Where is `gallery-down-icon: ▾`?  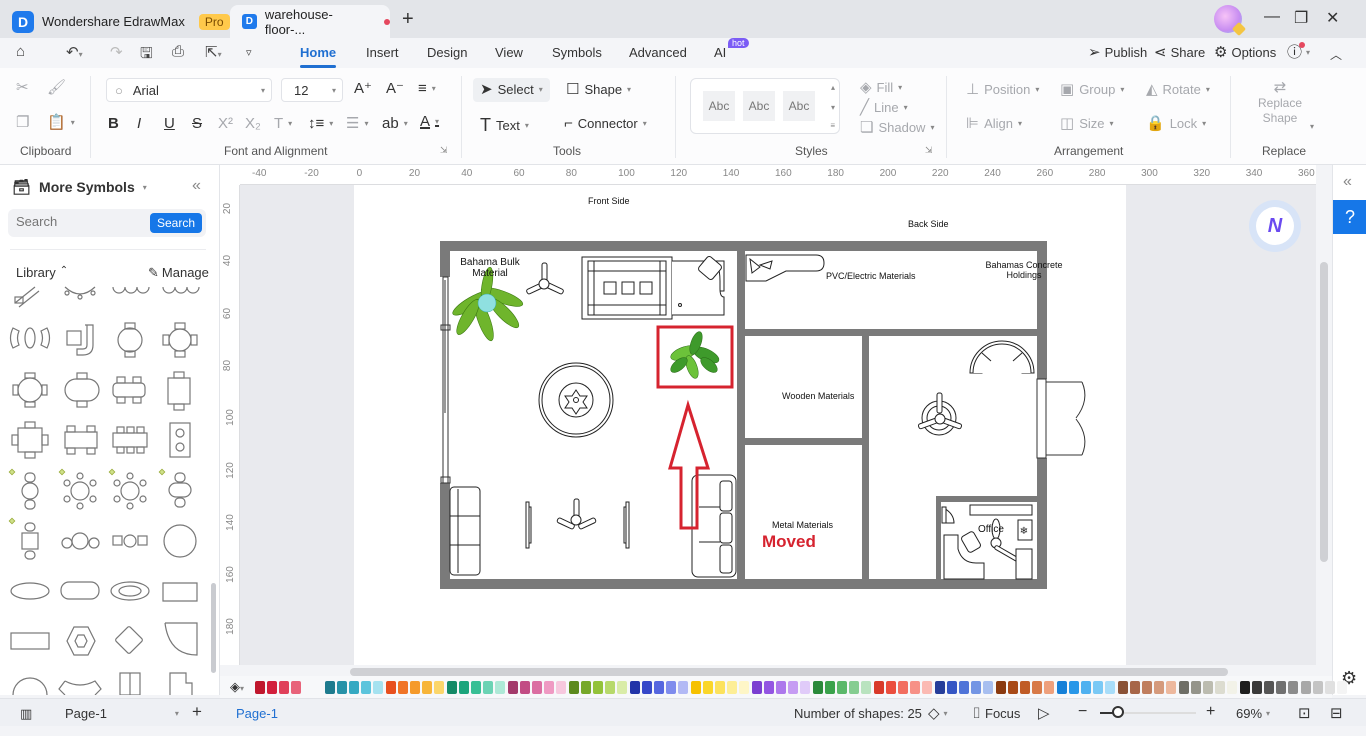 gallery-down-icon: ▾ is located at coordinates (833, 107).